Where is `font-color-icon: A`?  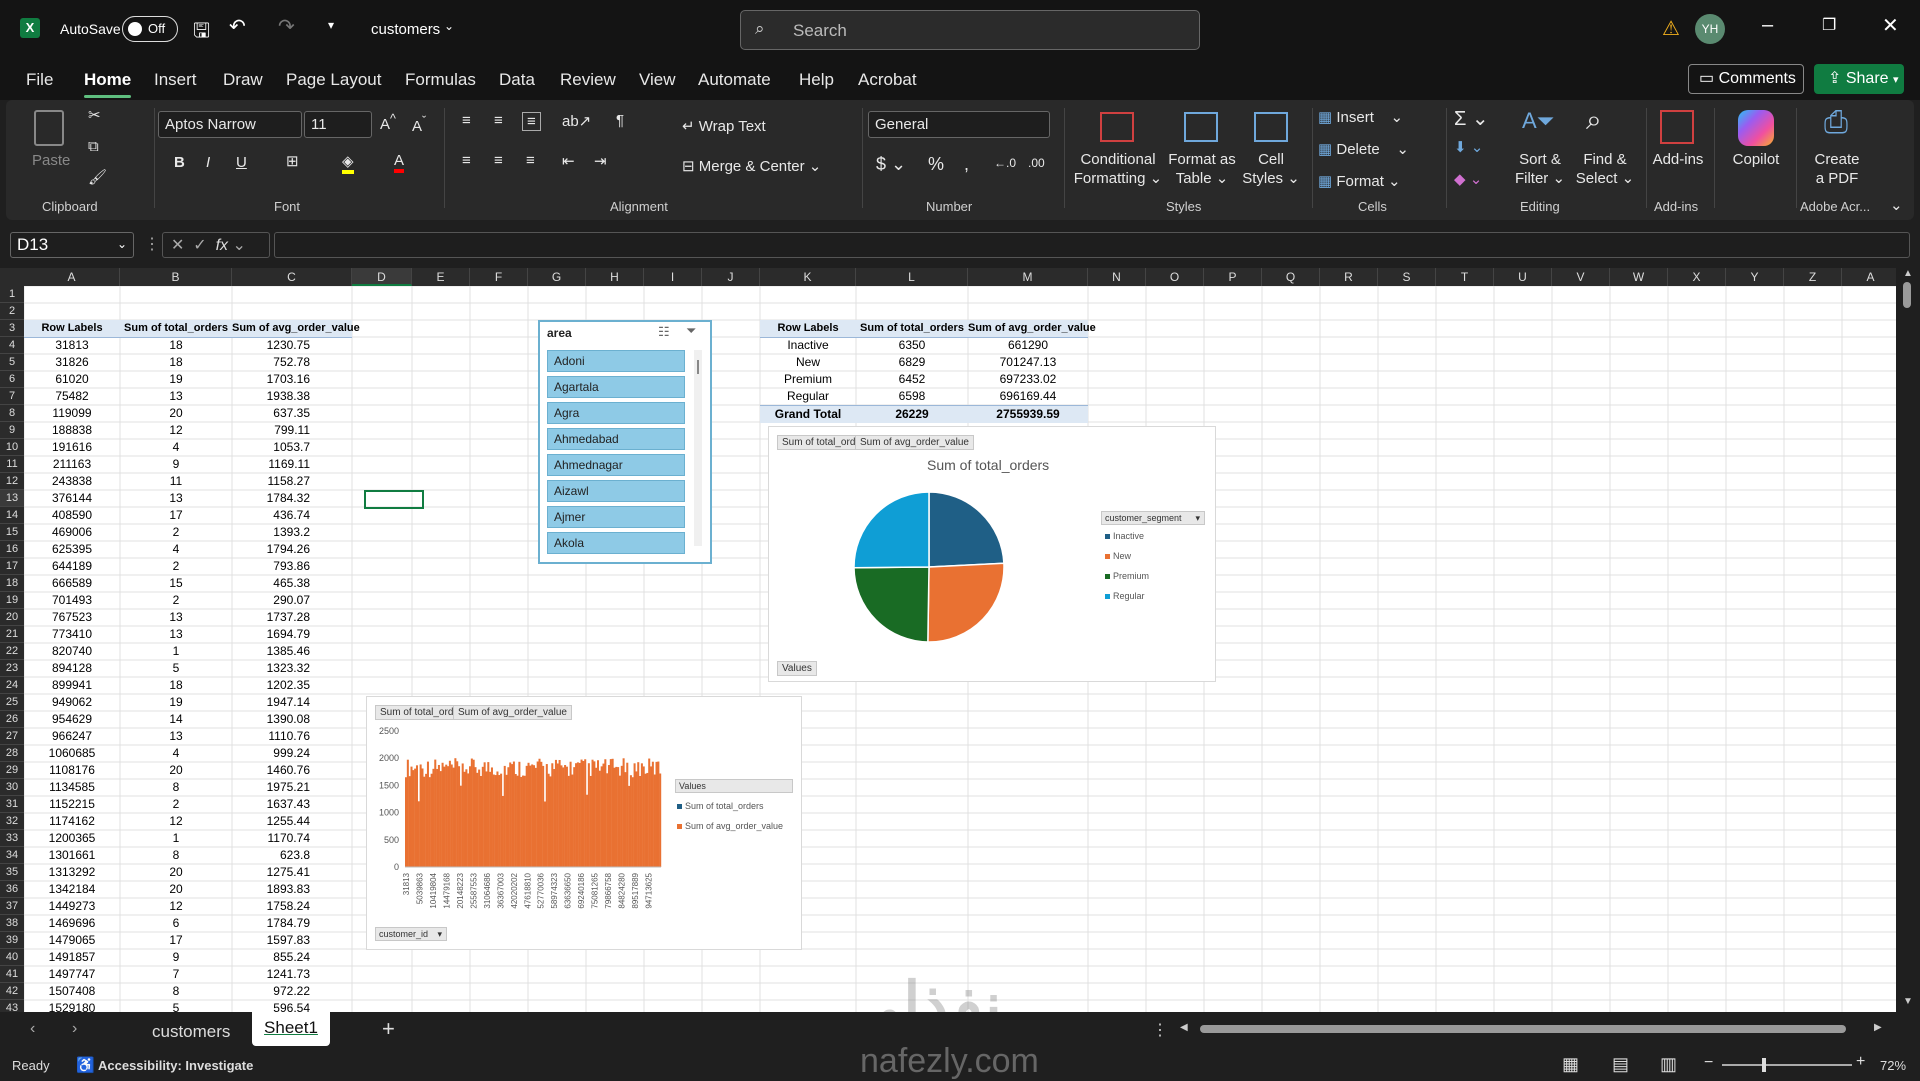 font-color-icon: A is located at coordinates (399, 162).